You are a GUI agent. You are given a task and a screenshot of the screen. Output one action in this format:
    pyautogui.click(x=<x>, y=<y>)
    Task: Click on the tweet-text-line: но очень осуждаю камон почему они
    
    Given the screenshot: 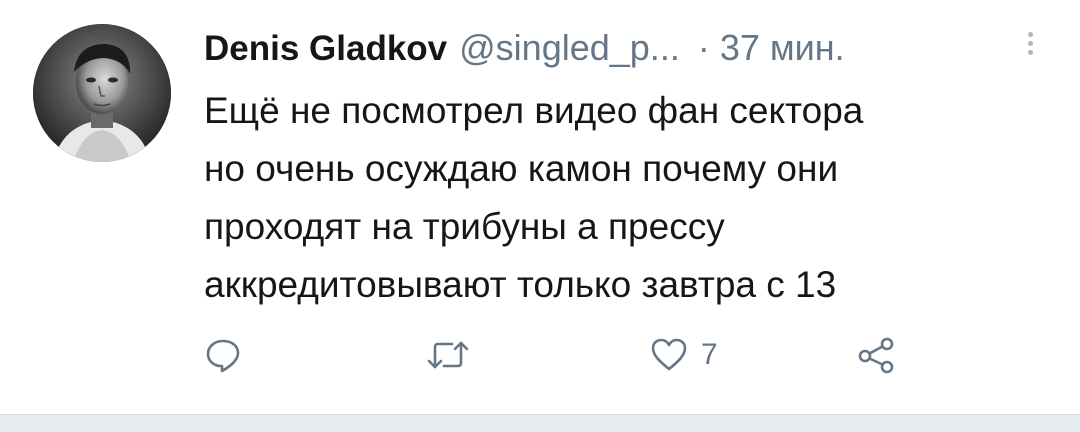 What is the action you would take?
    pyautogui.click(x=521, y=168)
    